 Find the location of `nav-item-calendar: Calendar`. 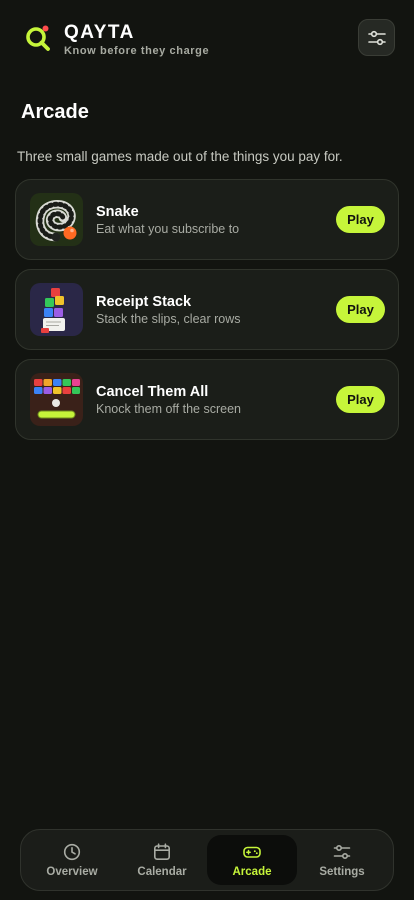

nav-item-calendar: Calendar is located at coordinates (162, 860).